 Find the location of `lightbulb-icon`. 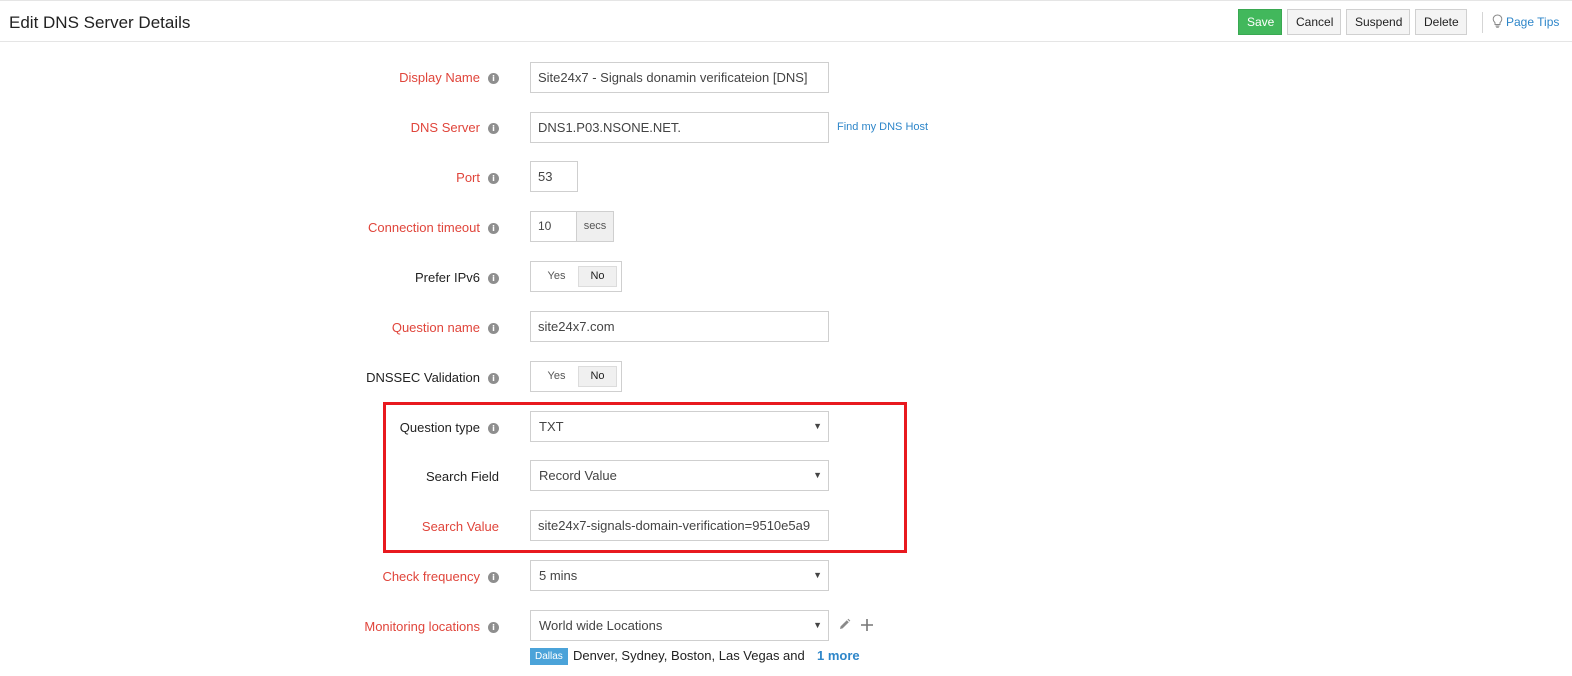

lightbulb-icon is located at coordinates (1497, 21).